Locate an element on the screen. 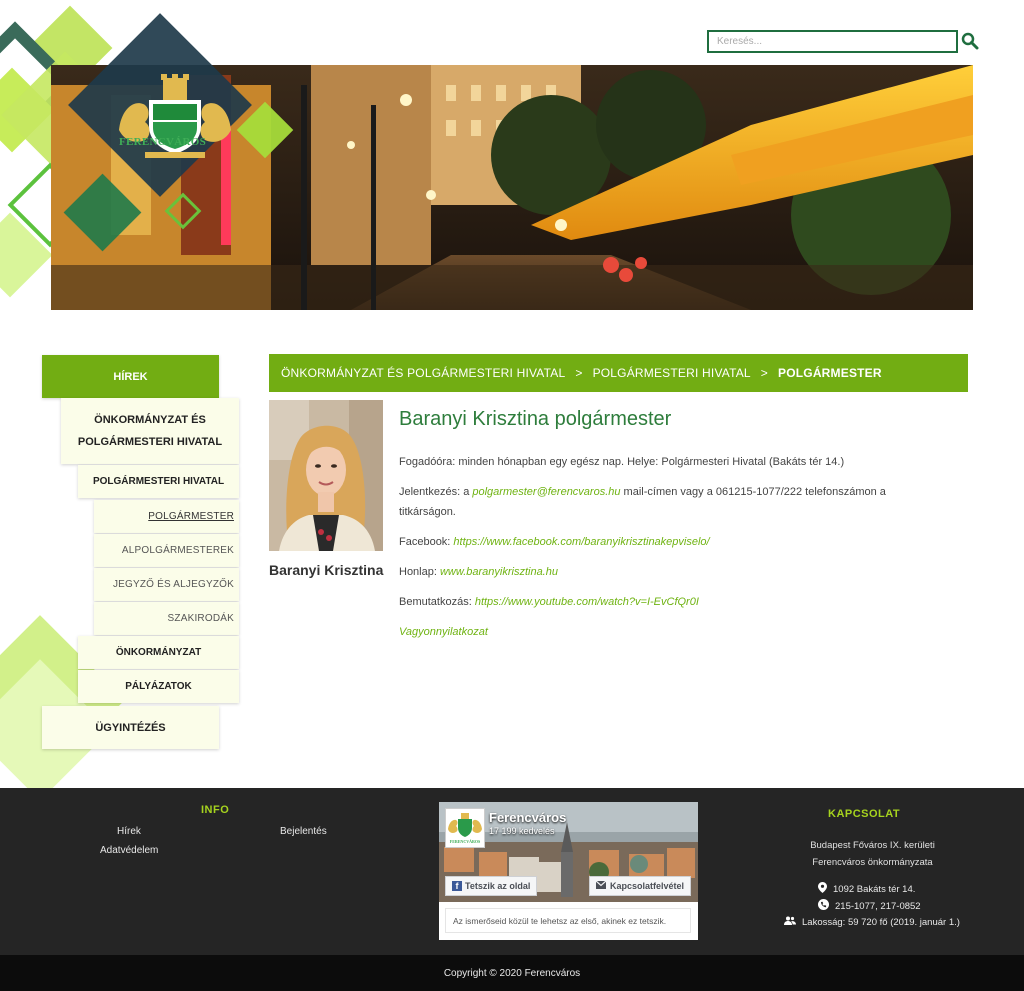  breadcrumb-item-government: ÖNKORMÁNYZAT ÉS POLGÁRMESTERI HIVATAL is located at coordinates (423, 373).